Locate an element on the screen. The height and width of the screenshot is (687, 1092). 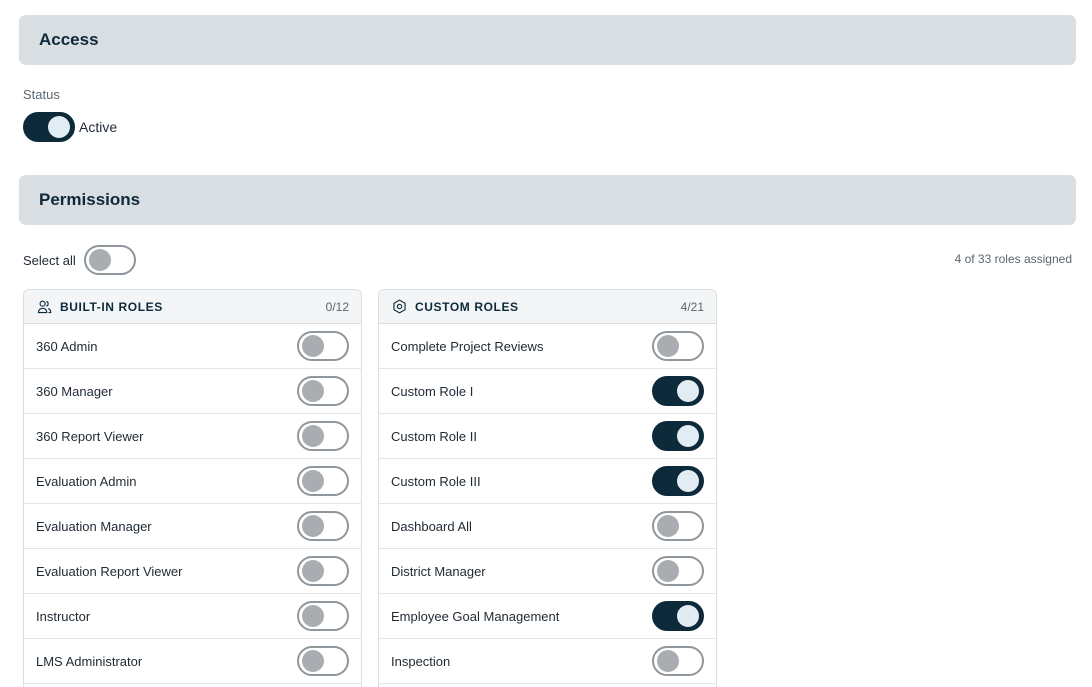
role-row: District Manager is located at coordinates (547, 571).